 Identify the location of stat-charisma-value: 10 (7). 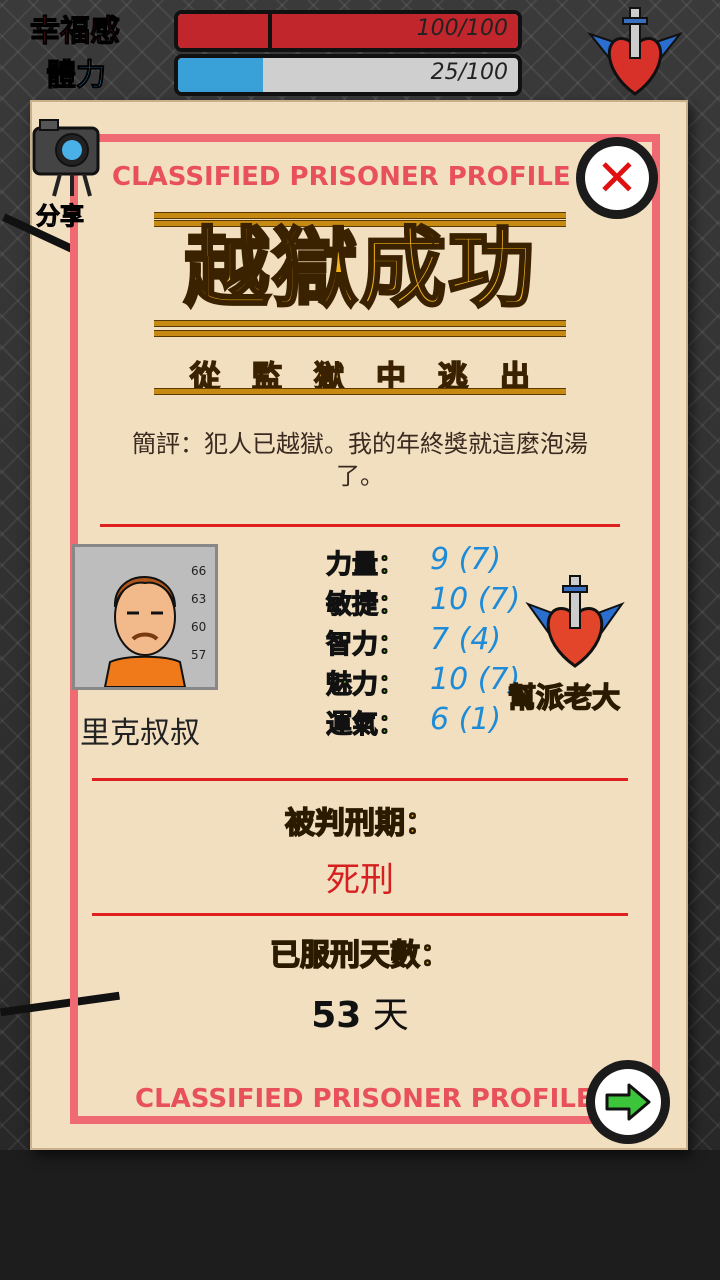
(475, 679).